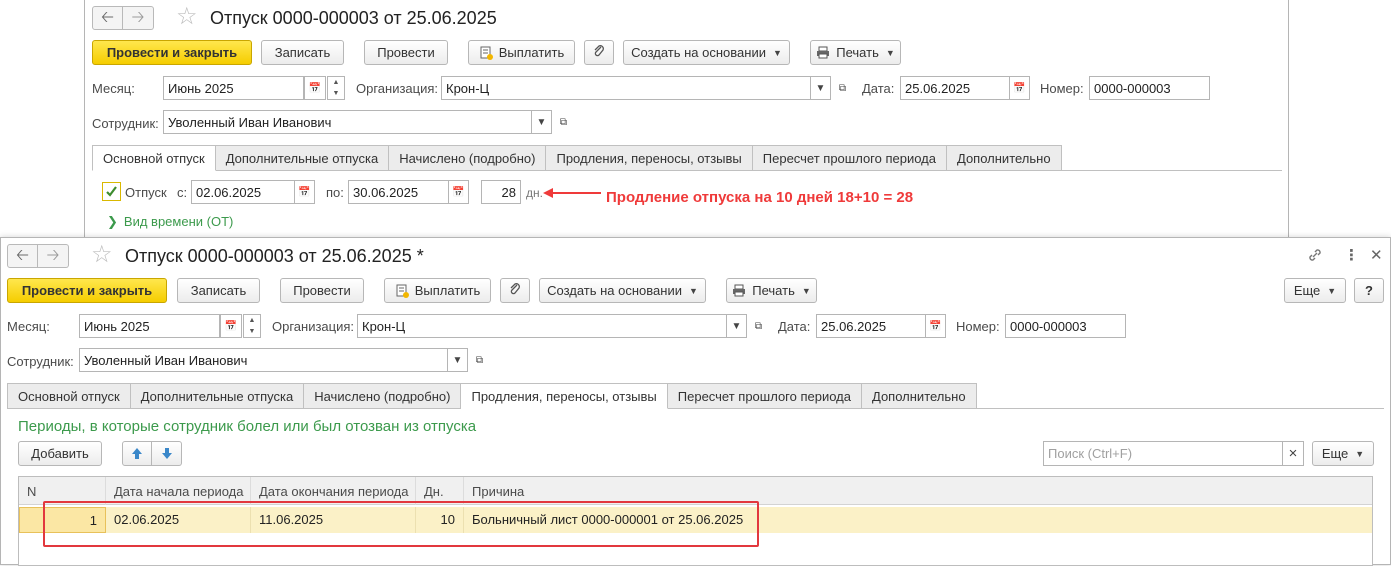 This screenshot has width=1391, height=566. I want to click on date-from-calendar: 📅, so click(304, 192).